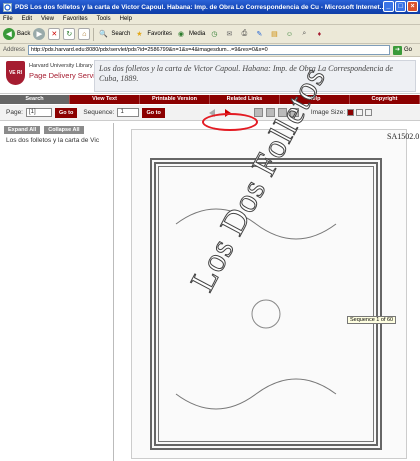  Describe the element at coordinates (15, 73) in the screenshot. I see `harvard-shield-icon: VE RI` at that location.